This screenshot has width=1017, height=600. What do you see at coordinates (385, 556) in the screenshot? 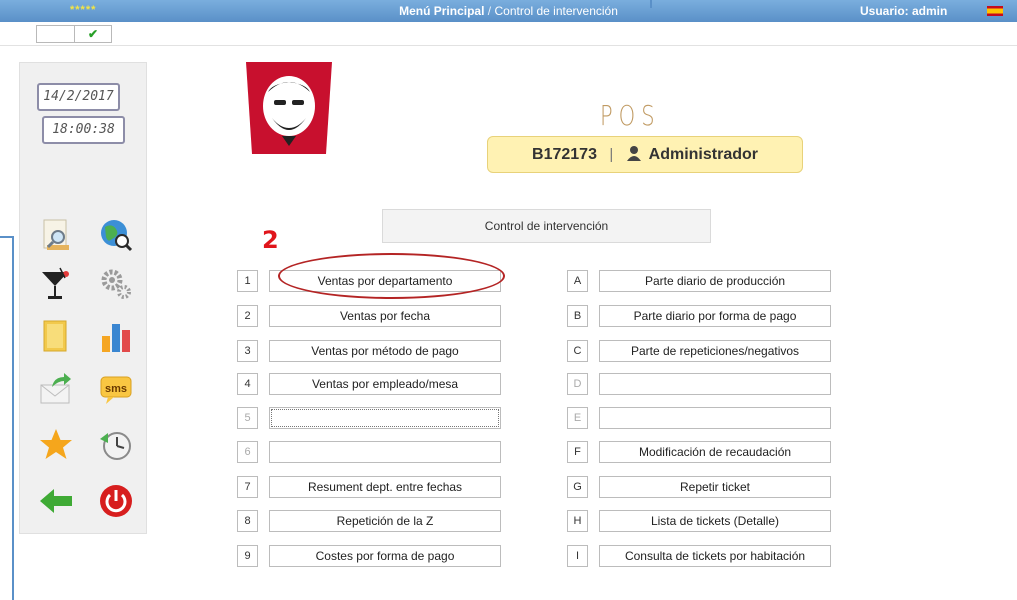
I see `menu-button-9: Costes por forma de pago` at bounding box center [385, 556].